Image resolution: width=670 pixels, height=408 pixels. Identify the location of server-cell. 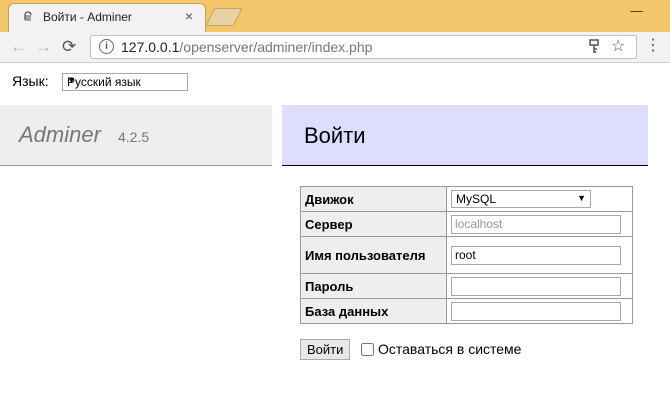
(539, 224).